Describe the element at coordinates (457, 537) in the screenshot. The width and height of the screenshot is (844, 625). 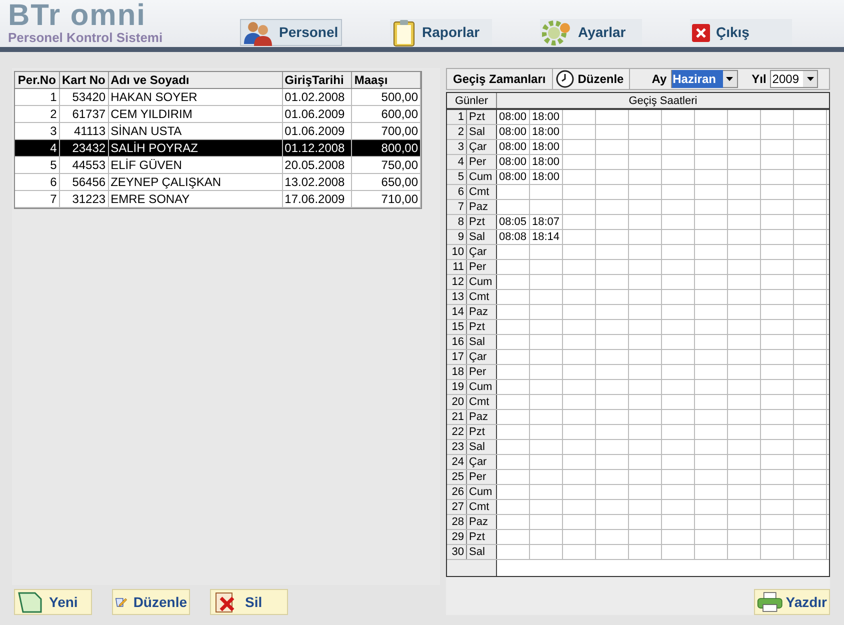
I see `day-number: 29` at that location.